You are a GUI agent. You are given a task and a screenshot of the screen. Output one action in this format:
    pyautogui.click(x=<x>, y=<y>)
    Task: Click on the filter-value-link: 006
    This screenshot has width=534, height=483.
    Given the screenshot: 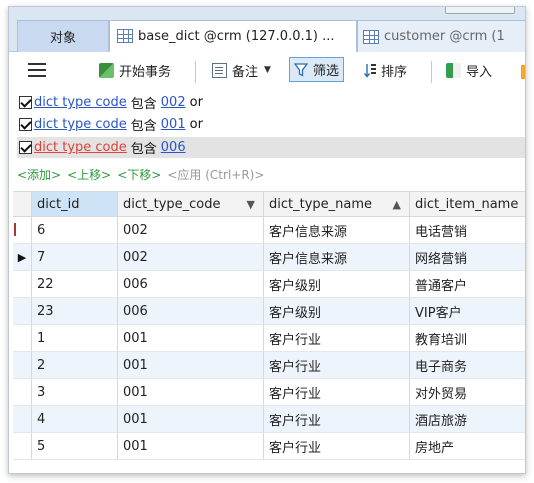 What is the action you would take?
    pyautogui.click(x=173, y=147)
    